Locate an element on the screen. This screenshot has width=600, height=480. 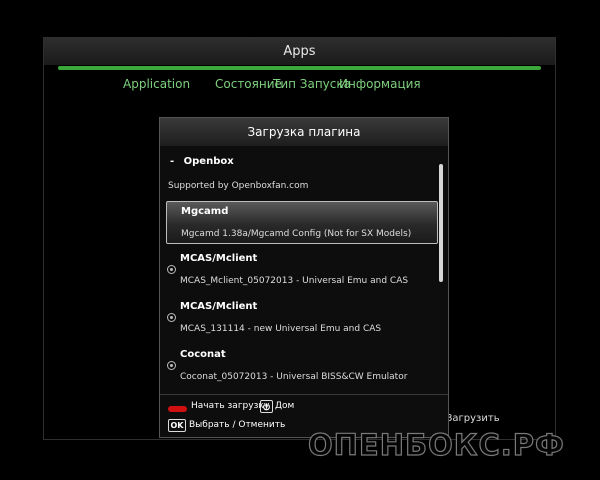
power-icon is located at coordinates (266, 406).